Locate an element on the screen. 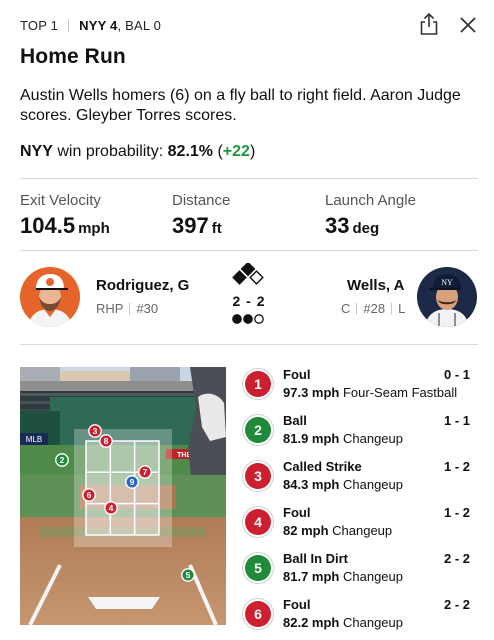 This screenshot has height=640, width=494. stat-exit-velocity: Exit Velocity 104.5 mph is located at coordinates (65, 217).